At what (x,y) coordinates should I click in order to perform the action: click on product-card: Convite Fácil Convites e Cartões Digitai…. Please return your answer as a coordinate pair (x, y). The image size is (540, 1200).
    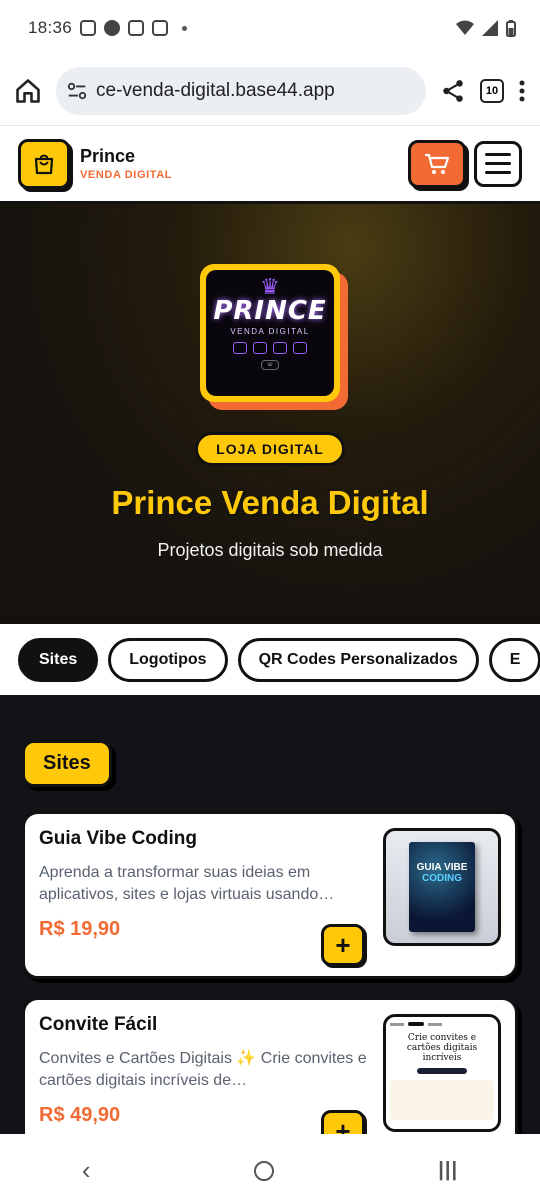
    Looking at the image, I should click on (270, 1065).